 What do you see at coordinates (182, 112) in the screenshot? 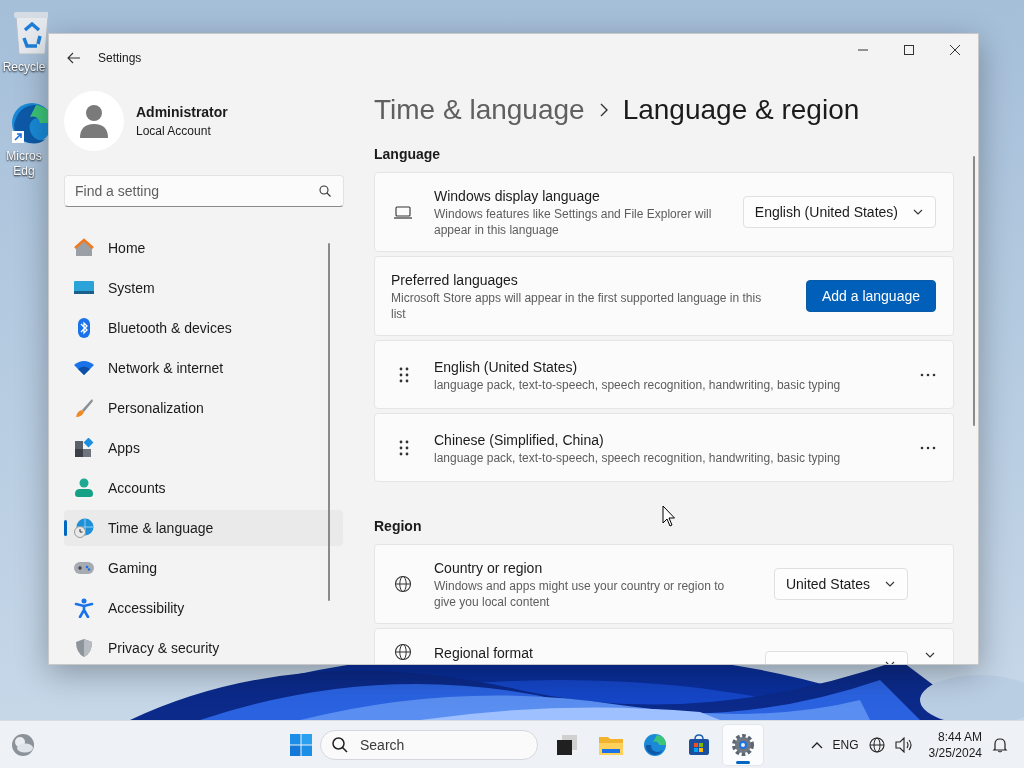
I see `account-name: Administrator` at bounding box center [182, 112].